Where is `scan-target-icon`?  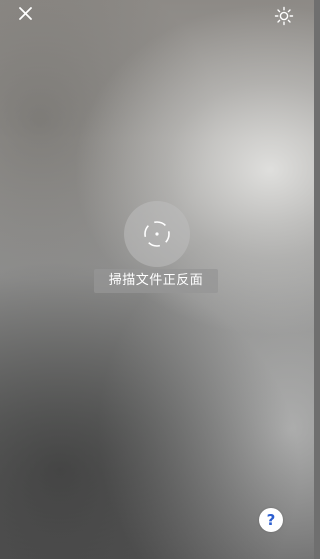
scan-target-icon is located at coordinates (157, 234).